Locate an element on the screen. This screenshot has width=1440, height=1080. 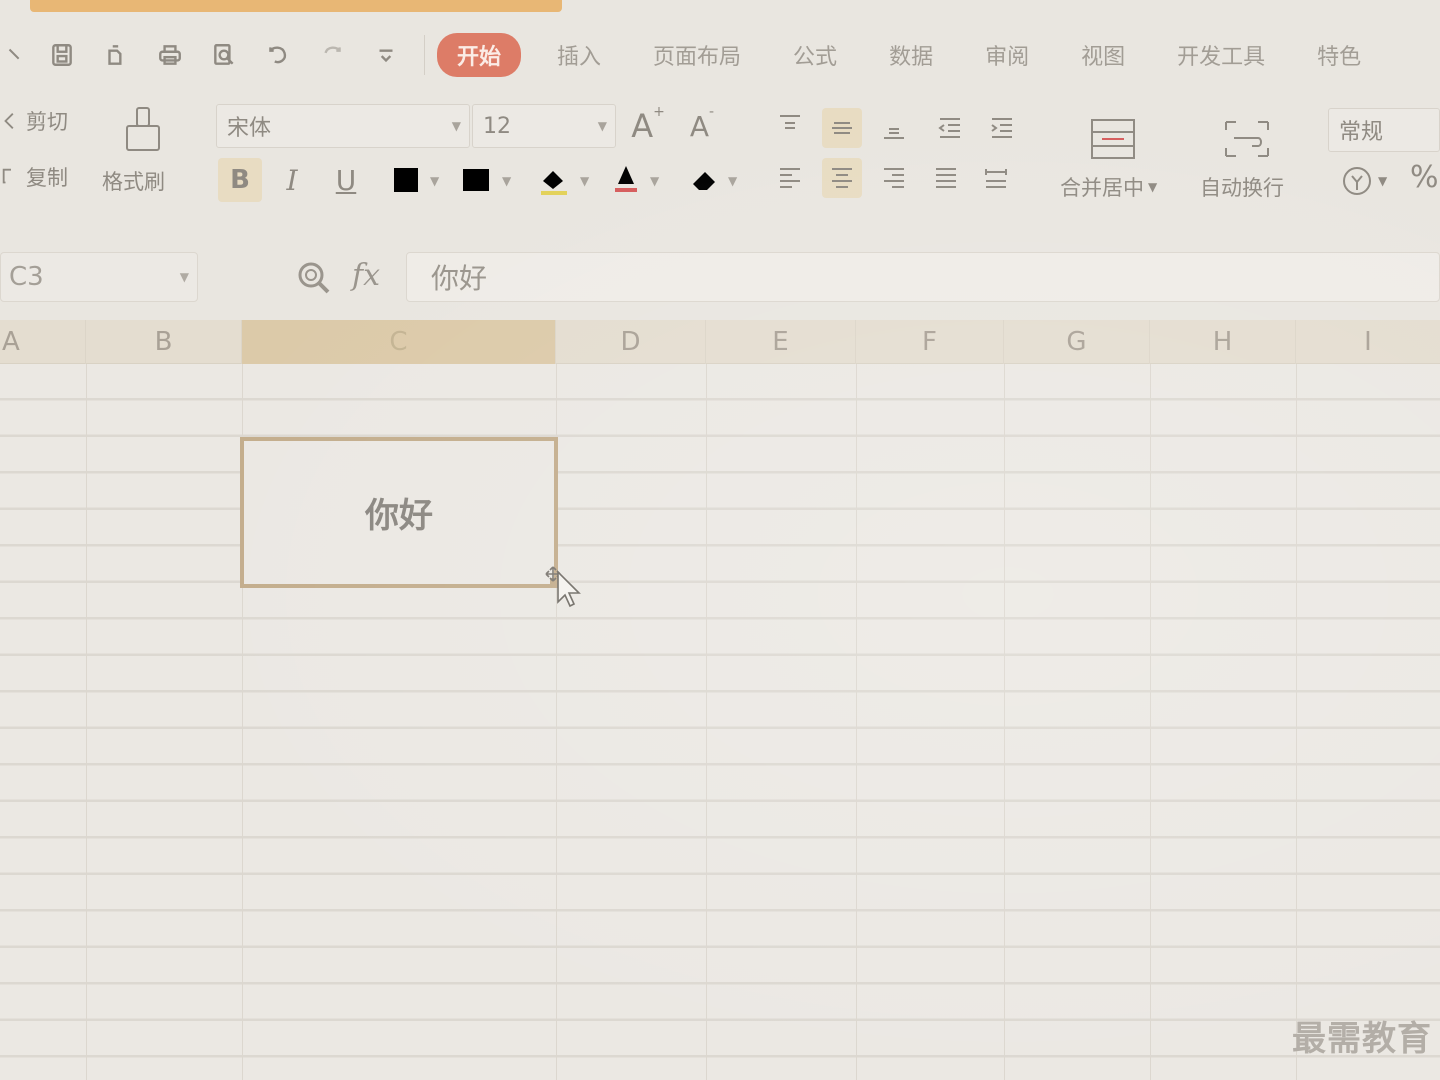
fill-color-icon is located at coordinates (554, 180).